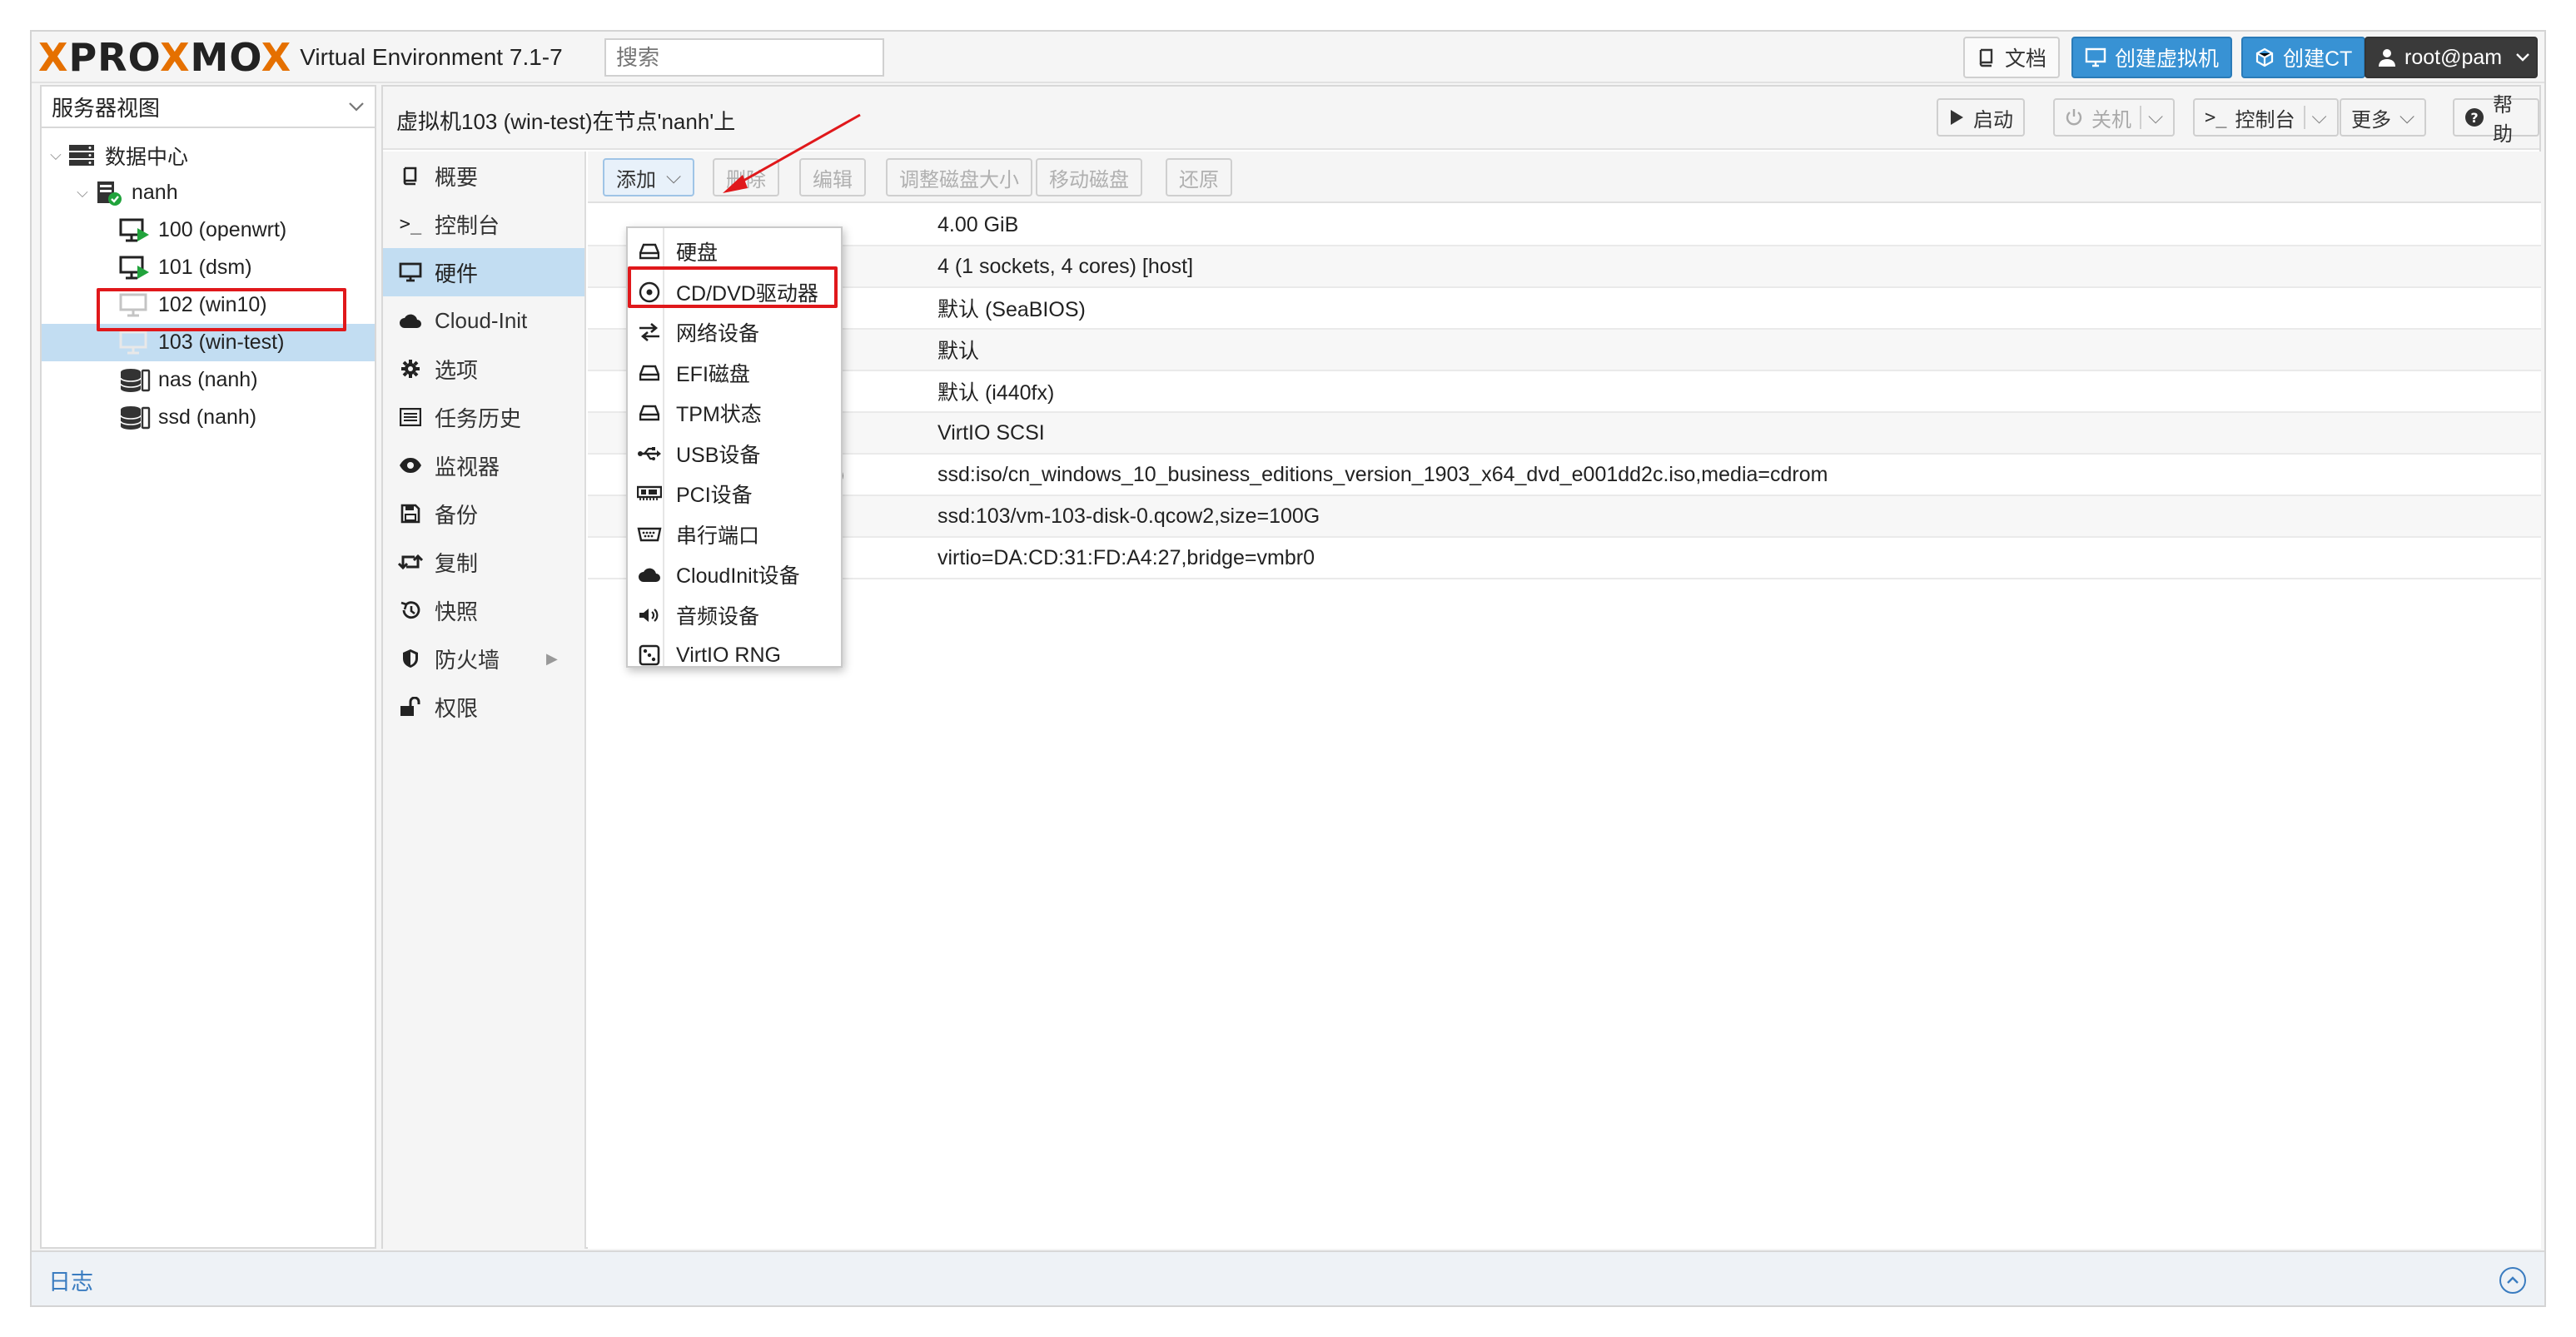  Describe the element at coordinates (1089, 179) in the screenshot. I see `move-disk-label: 移动磁盘` at that location.